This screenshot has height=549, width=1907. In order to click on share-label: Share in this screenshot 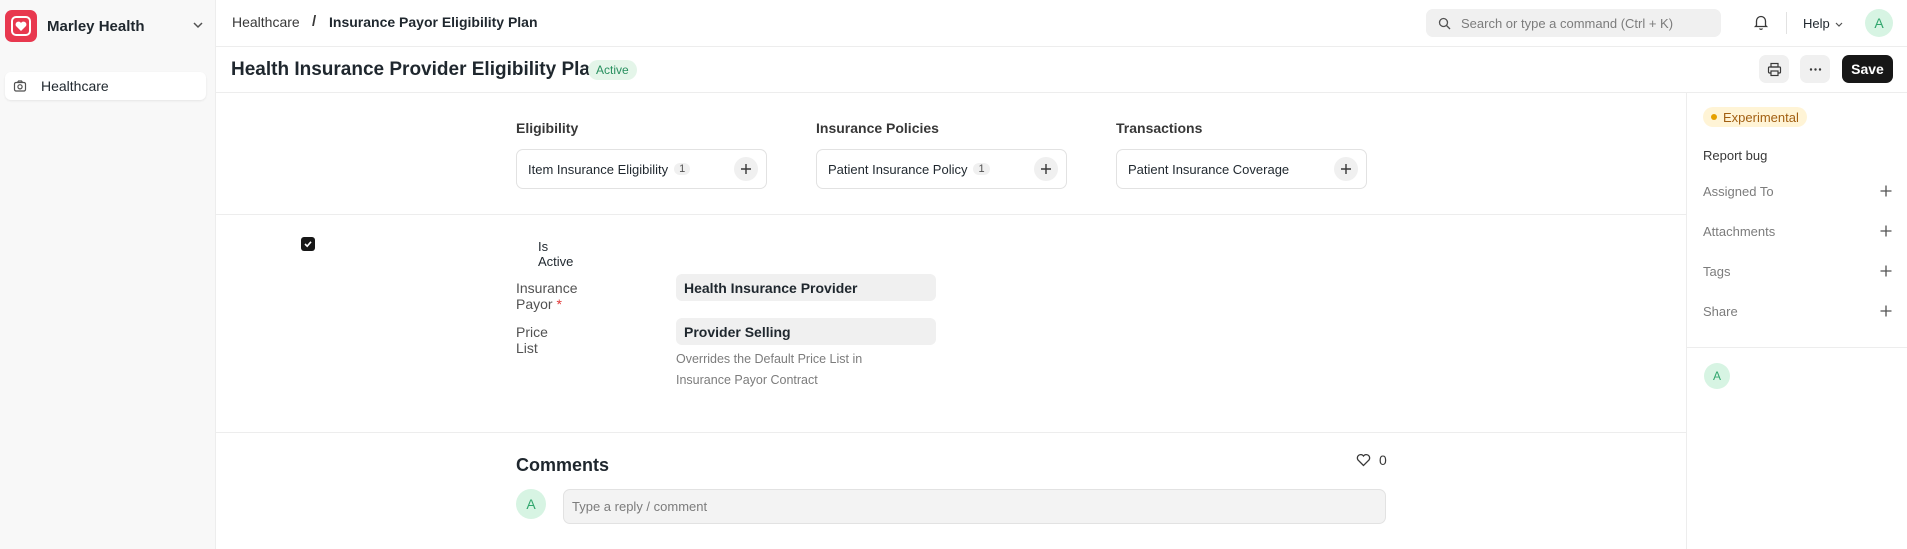, I will do `click(1720, 311)`.